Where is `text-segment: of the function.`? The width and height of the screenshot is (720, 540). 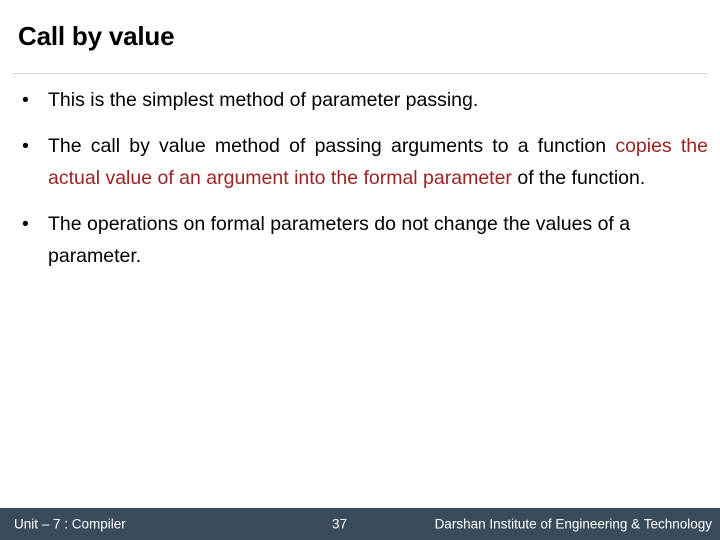 text-segment: of the function. is located at coordinates (578, 178).